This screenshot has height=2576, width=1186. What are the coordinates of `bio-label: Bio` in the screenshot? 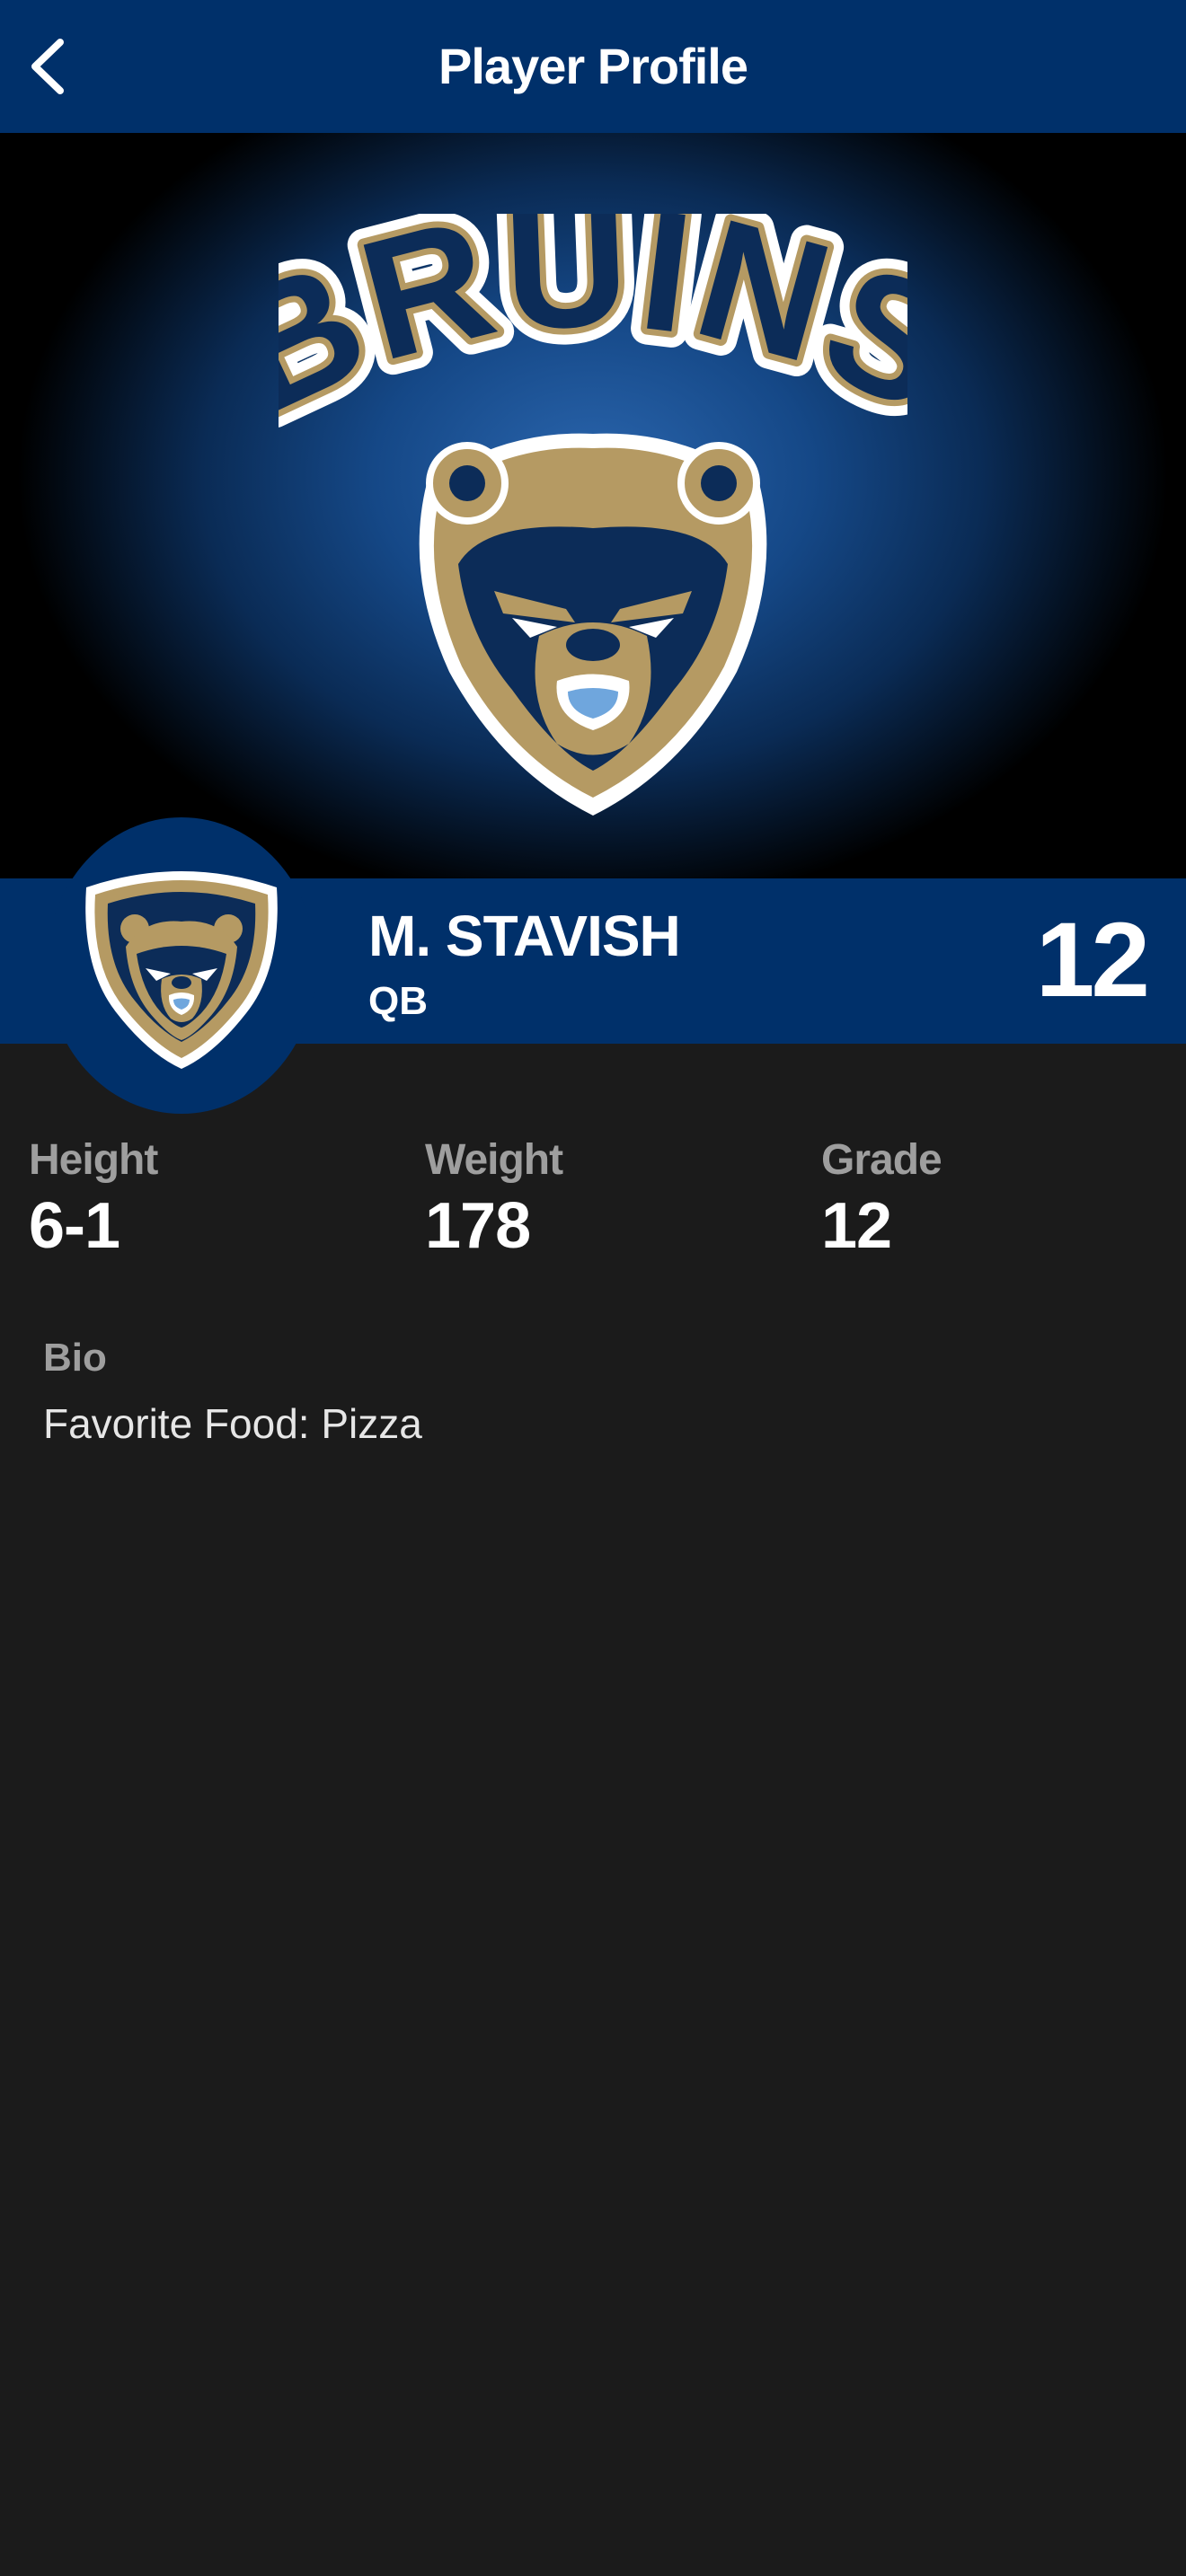 It's located at (75, 1358).